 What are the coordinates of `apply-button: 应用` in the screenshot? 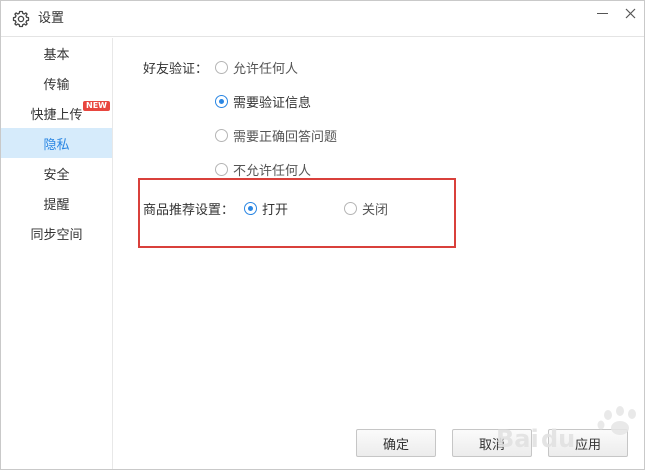 It's located at (588, 443).